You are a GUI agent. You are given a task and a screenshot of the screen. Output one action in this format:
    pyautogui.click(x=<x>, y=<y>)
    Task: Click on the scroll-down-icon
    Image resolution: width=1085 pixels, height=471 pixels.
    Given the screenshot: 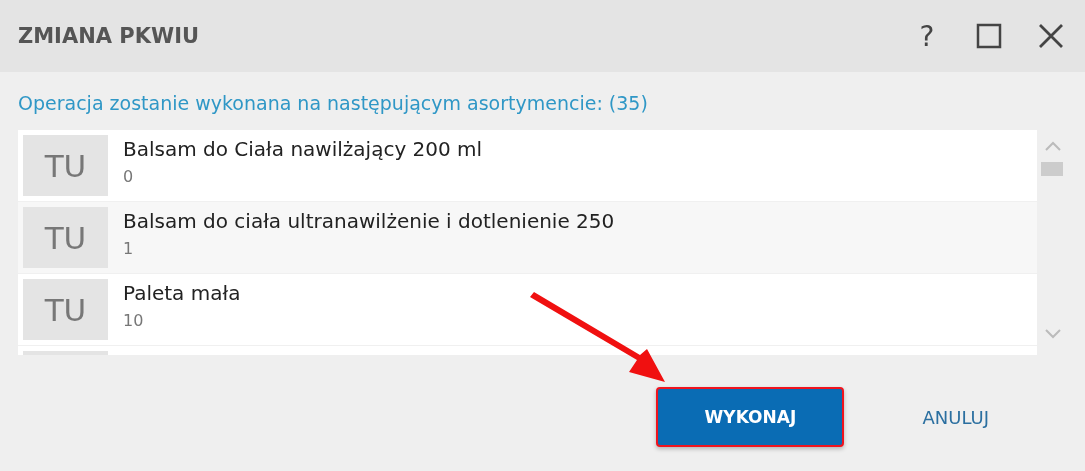 What is the action you would take?
    pyautogui.click(x=1053, y=334)
    